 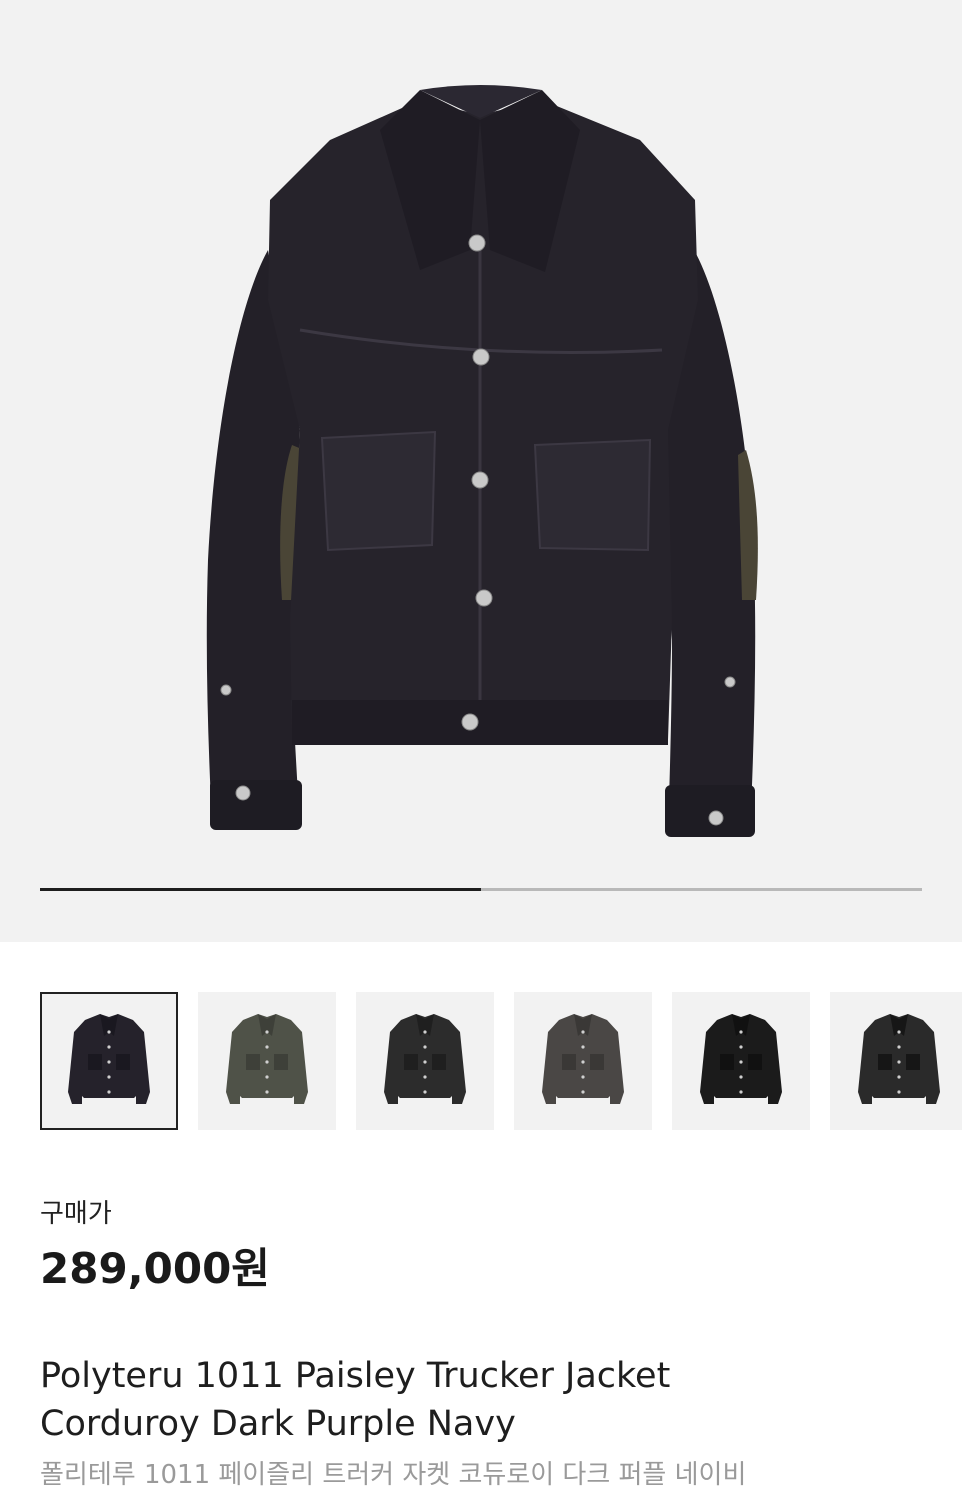 I want to click on thumb-faded-grey, so click(x=583, y=1061).